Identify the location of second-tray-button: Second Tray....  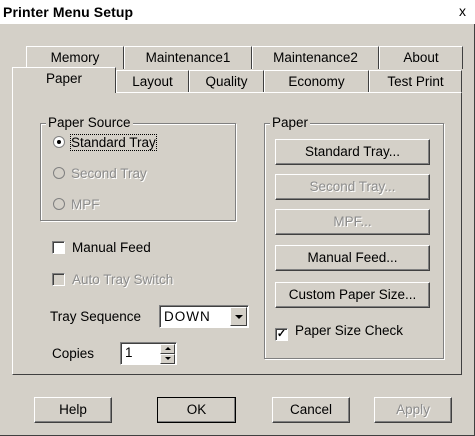
(352, 187).